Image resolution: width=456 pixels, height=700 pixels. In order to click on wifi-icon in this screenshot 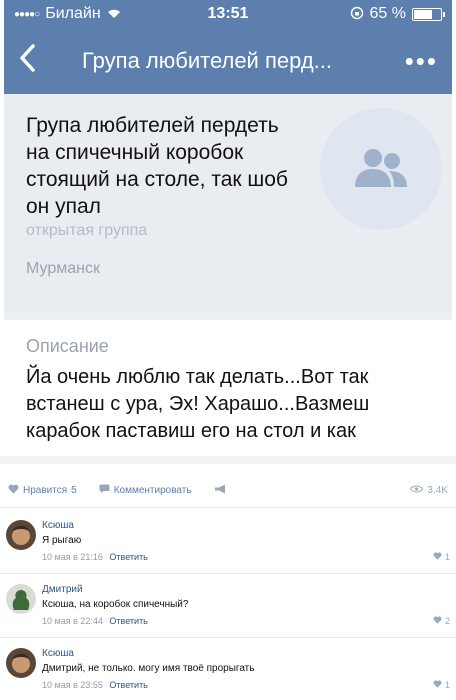, I will do `click(114, 14)`.